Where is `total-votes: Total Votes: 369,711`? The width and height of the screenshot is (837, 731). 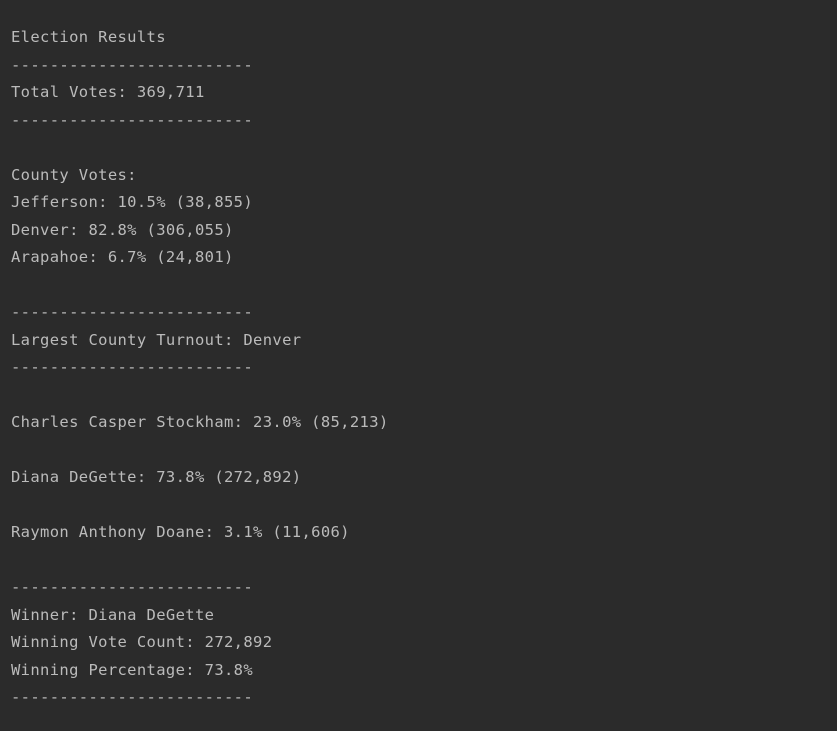
total-votes: Total Votes: 369,711 is located at coordinates (108, 92).